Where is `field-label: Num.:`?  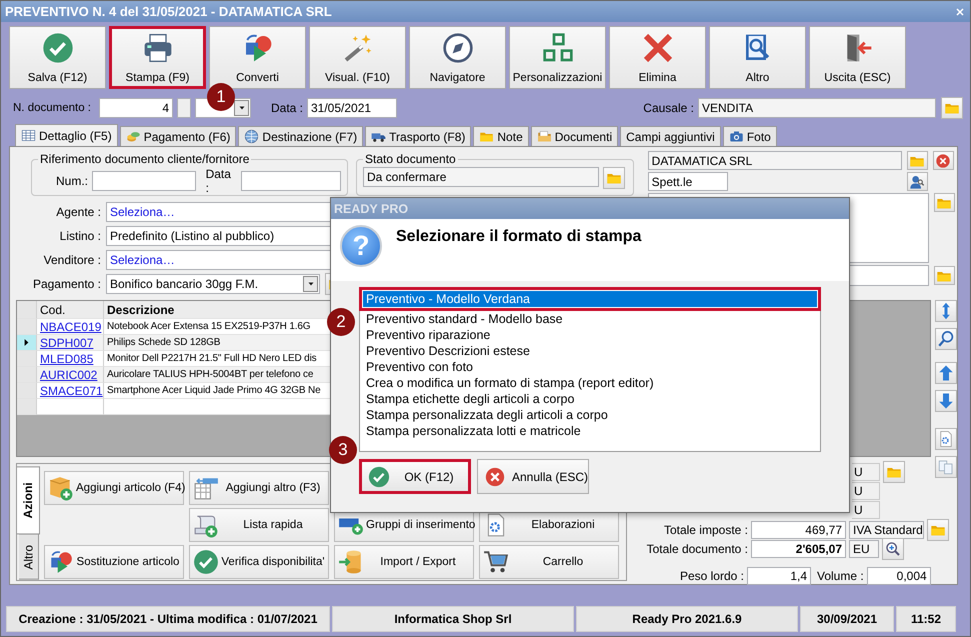
field-label: Num.: is located at coordinates (72, 181).